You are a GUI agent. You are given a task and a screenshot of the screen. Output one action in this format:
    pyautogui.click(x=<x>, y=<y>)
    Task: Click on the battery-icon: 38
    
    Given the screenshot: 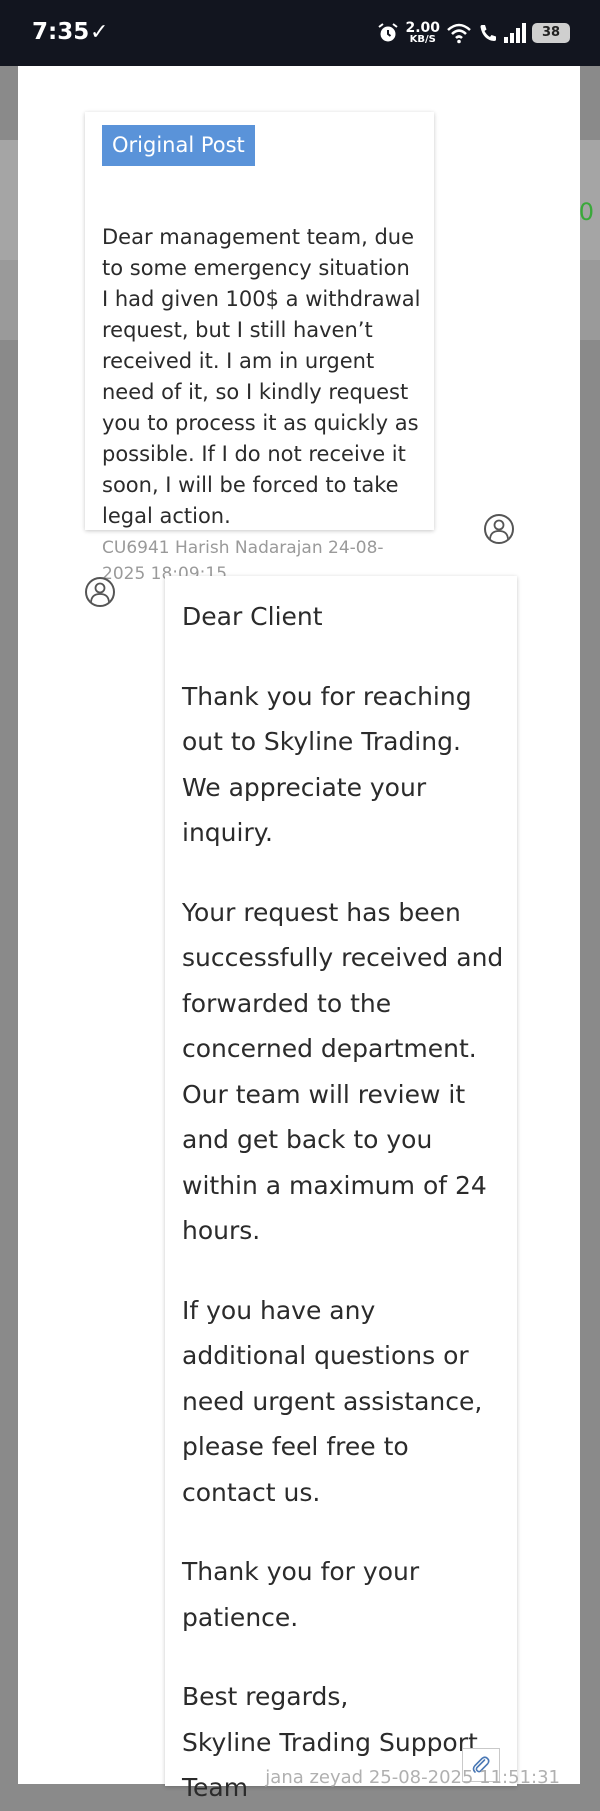 What is the action you would take?
    pyautogui.click(x=551, y=33)
    